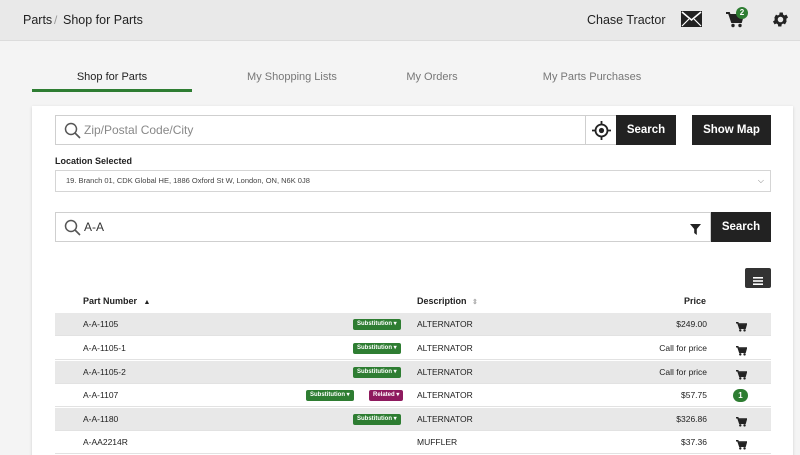 This screenshot has height=455, width=800. Describe the element at coordinates (329, 130) in the screenshot. I see `location-search-input` at that location.